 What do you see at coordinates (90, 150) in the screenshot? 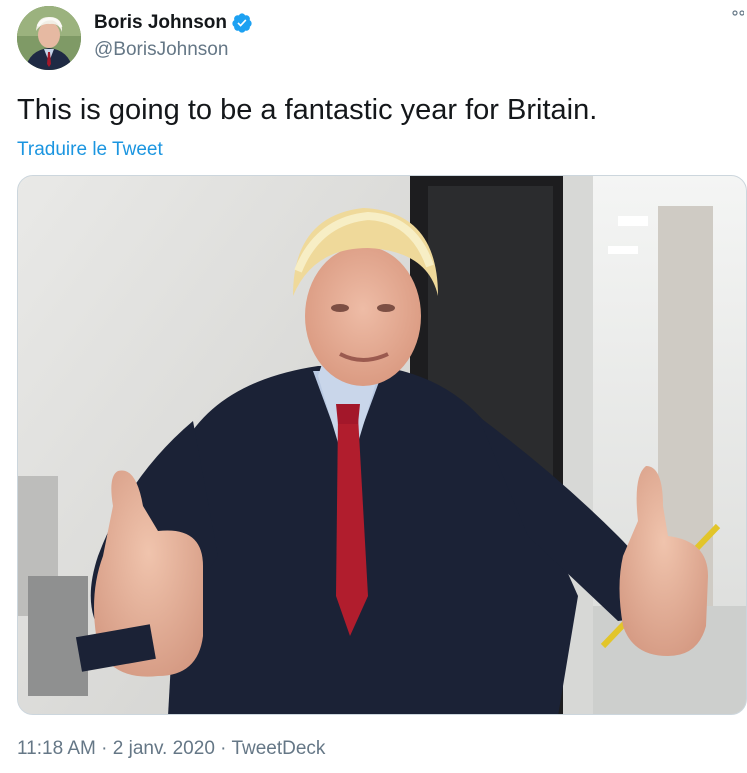
I see `translate-link: Traduire le Tweet` at bounding box center [90, 150].